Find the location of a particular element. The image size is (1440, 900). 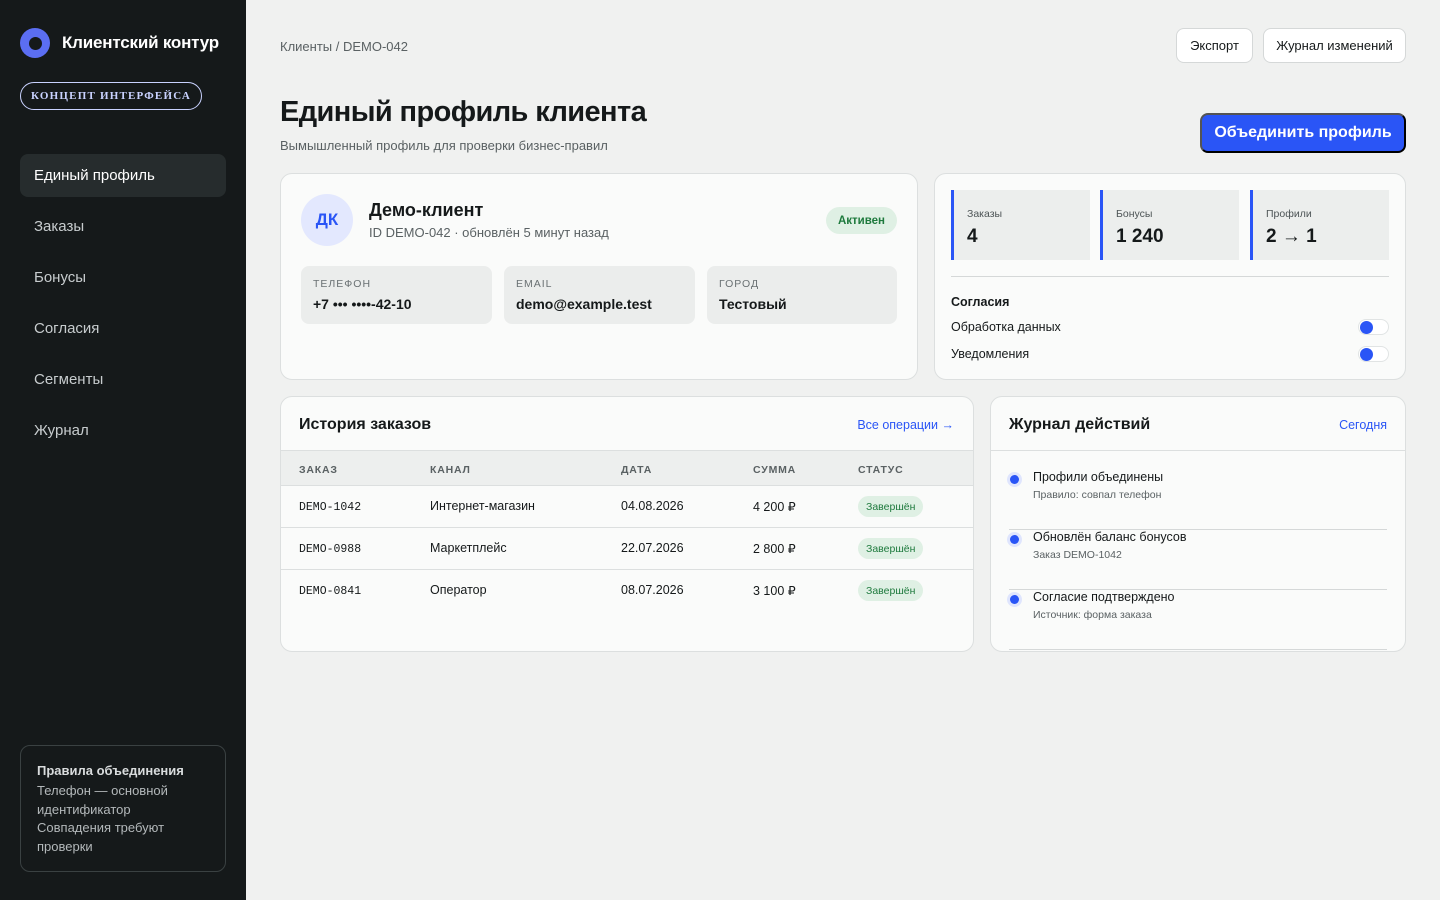

consent-label: Обработка данных is located at coordinates (1006, 327).